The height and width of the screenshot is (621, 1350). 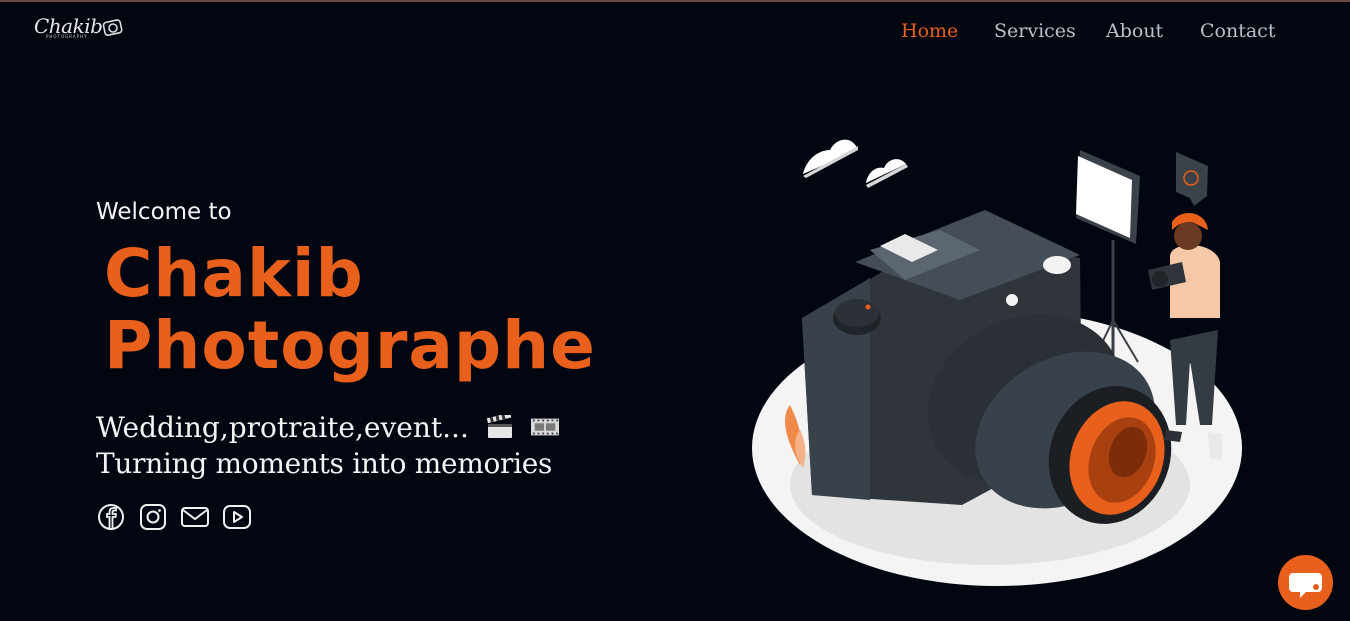 What do you see at coordinates (929, 31) in the screenshot?
I see `nav-home: Home` at bounding box center [929, 31].